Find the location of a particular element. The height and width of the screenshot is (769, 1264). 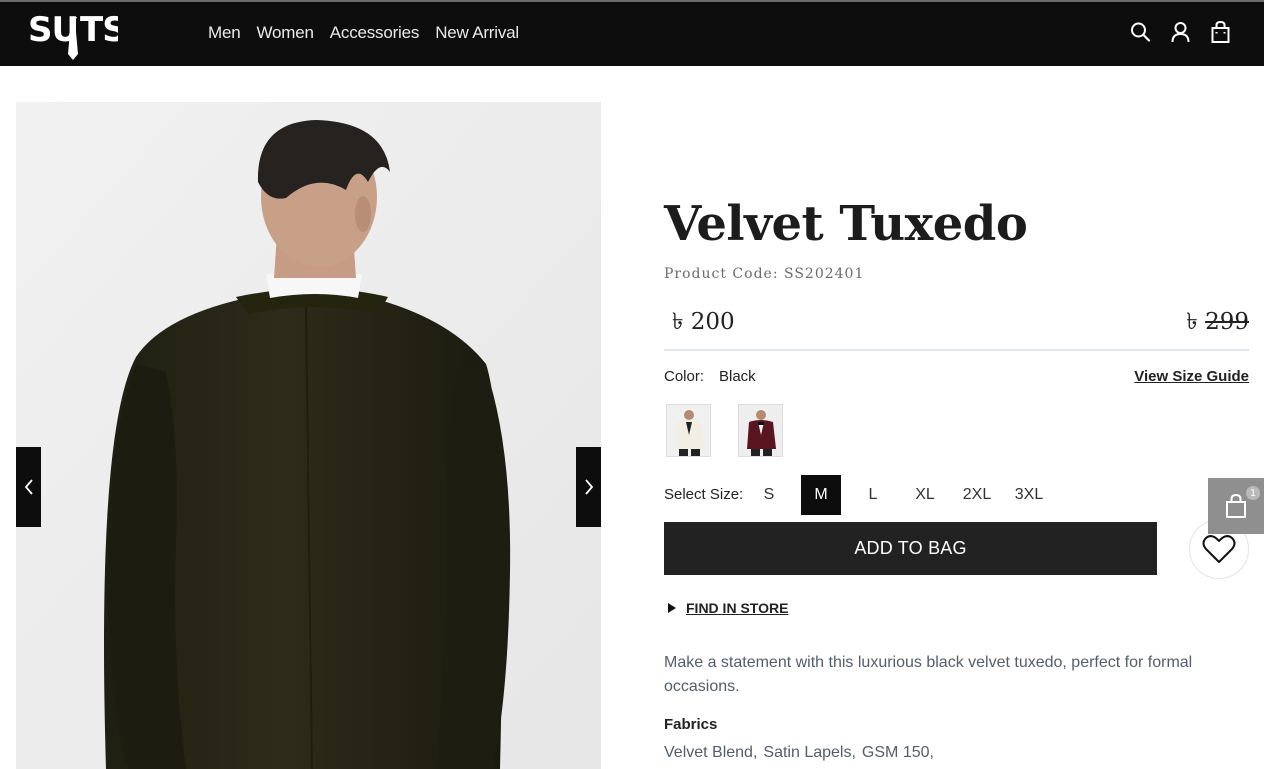

size-label: Select Size: is located at coordinates (704, 494).